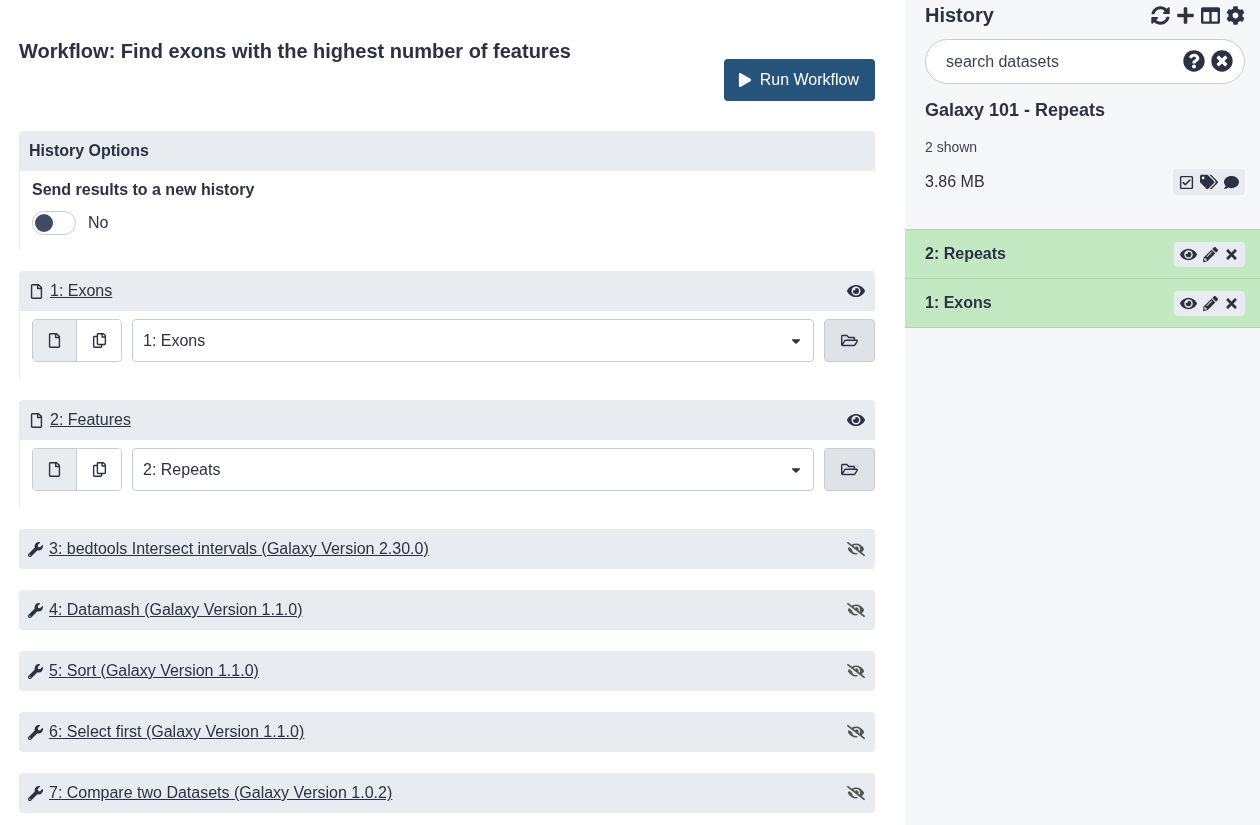 This screenshot has width=1260, height=825. Describe the element at coordinates (54, 223) in the screenshot. I see `toggle-switch` at that location.